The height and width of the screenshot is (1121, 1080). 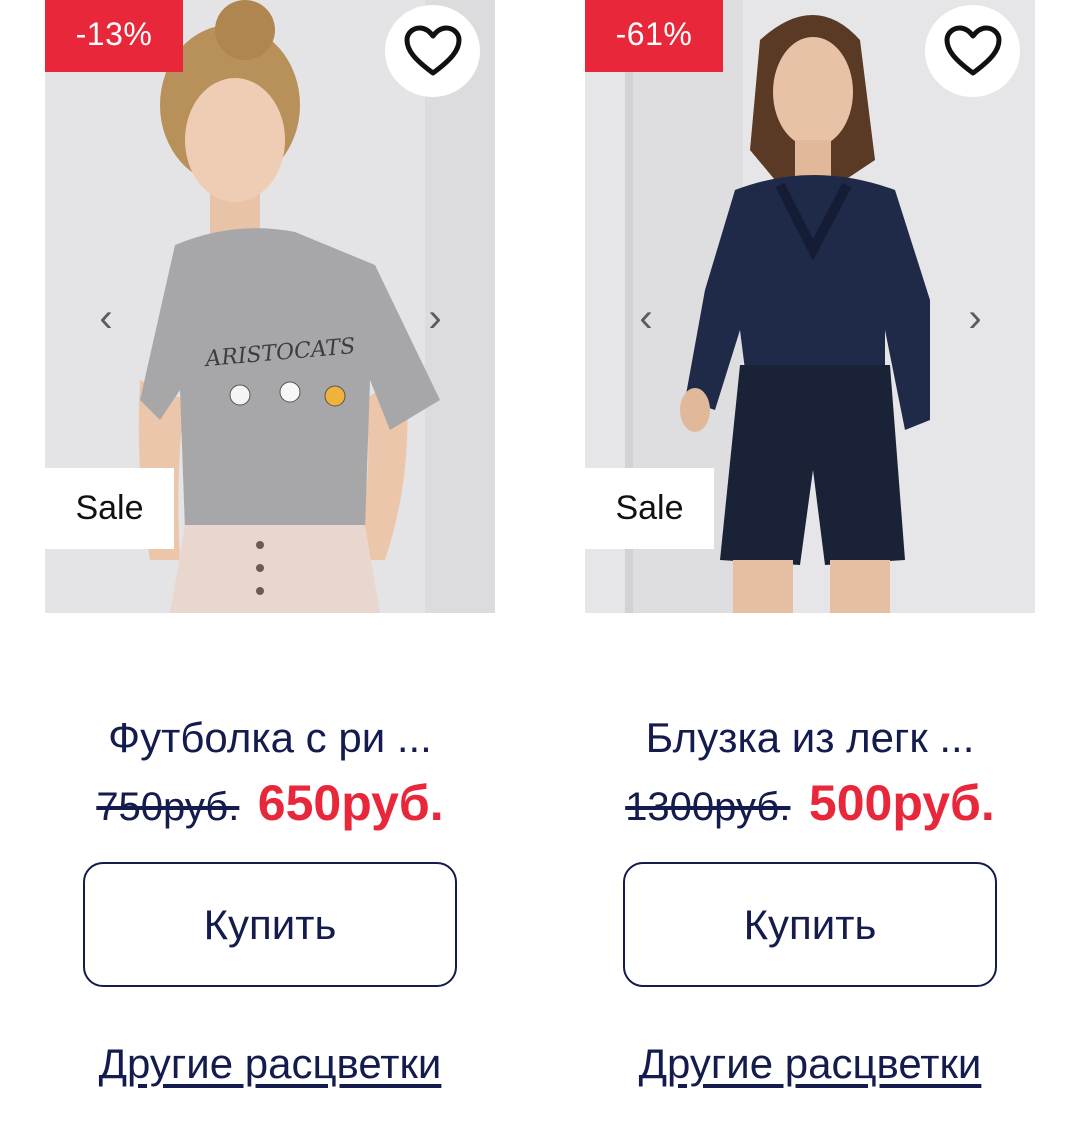 I want to click on price-row: 1300руб. 500руб., so click(x=810, y=803).